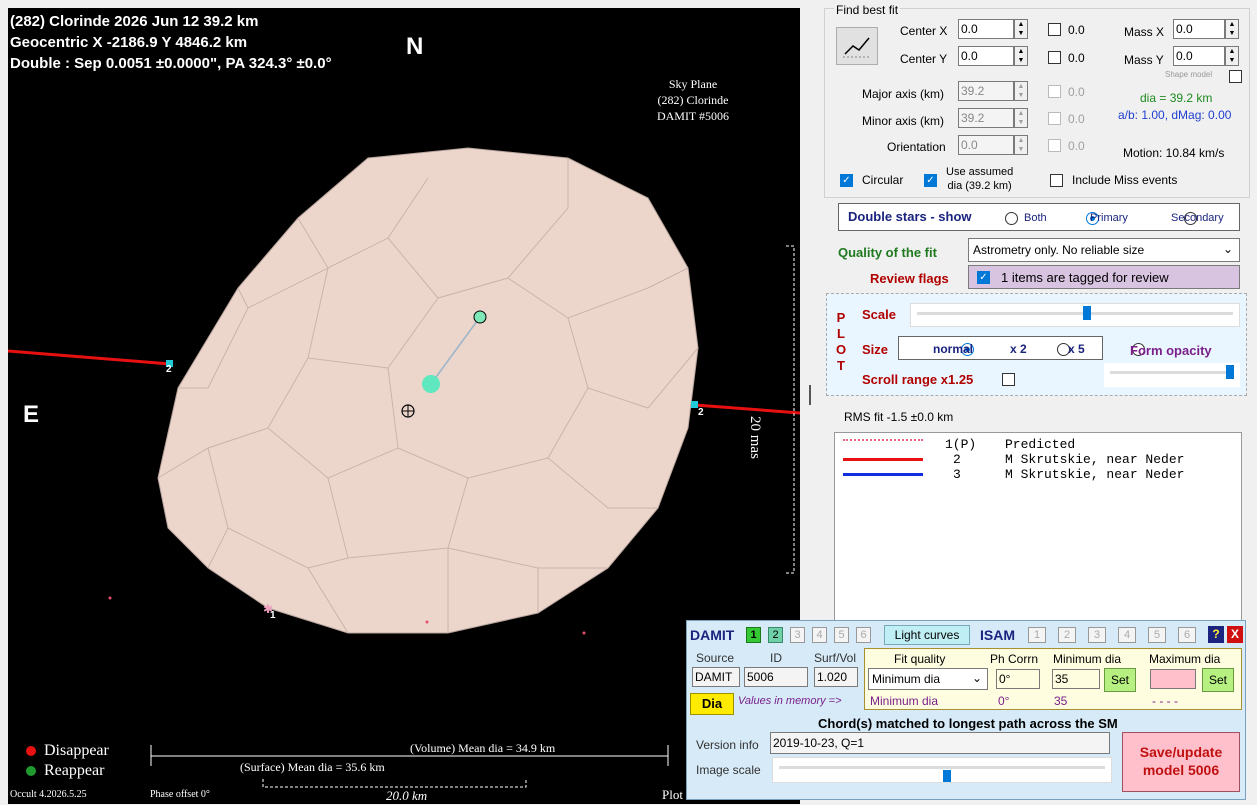 This screenshot has width=1257, height=805. Describe the element at coordinates (836, 677) in the screenshot. I see `surfvol-field` at that location.